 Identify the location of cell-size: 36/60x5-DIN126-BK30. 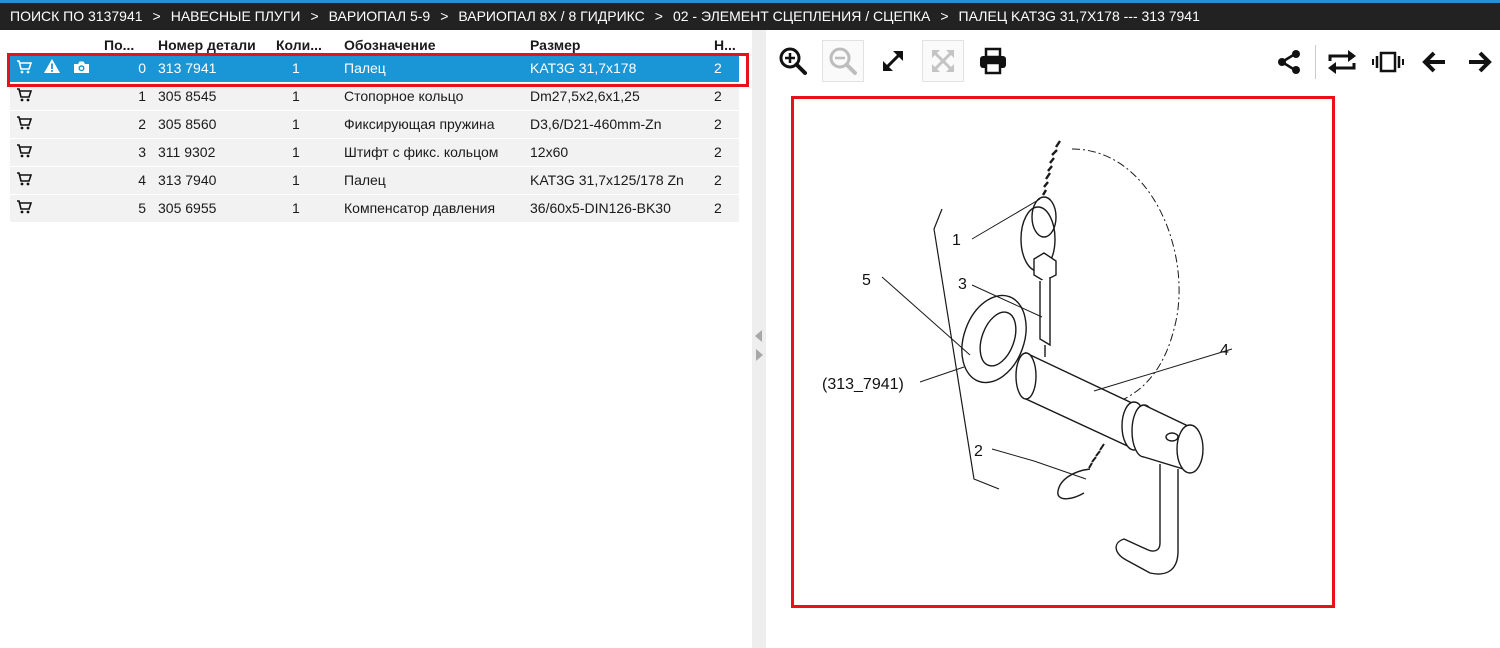
(616, 208).